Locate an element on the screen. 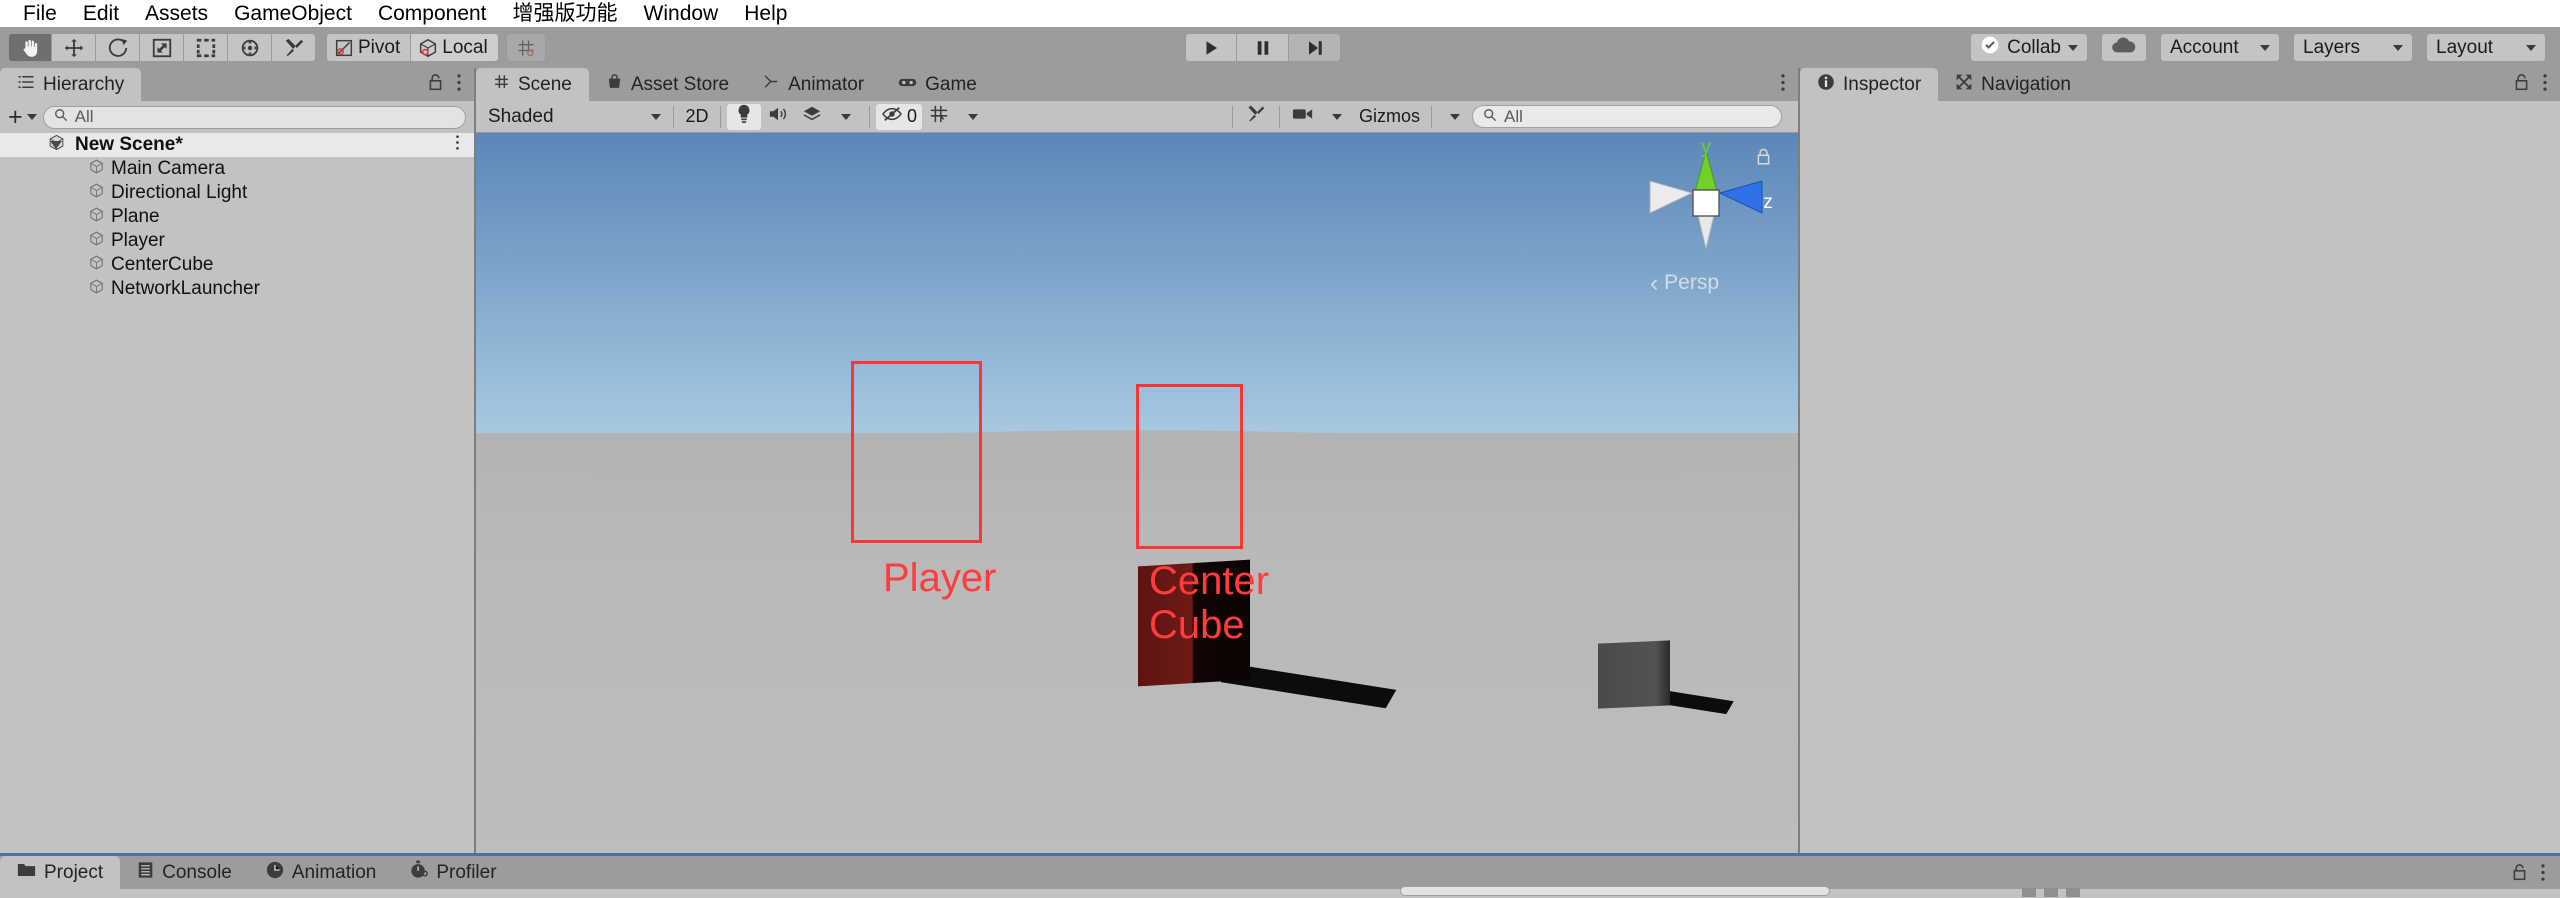 The height and width of the screenshot is (898, 2560). layers-dropdown: Layers is located at coordinates (2353, 47).